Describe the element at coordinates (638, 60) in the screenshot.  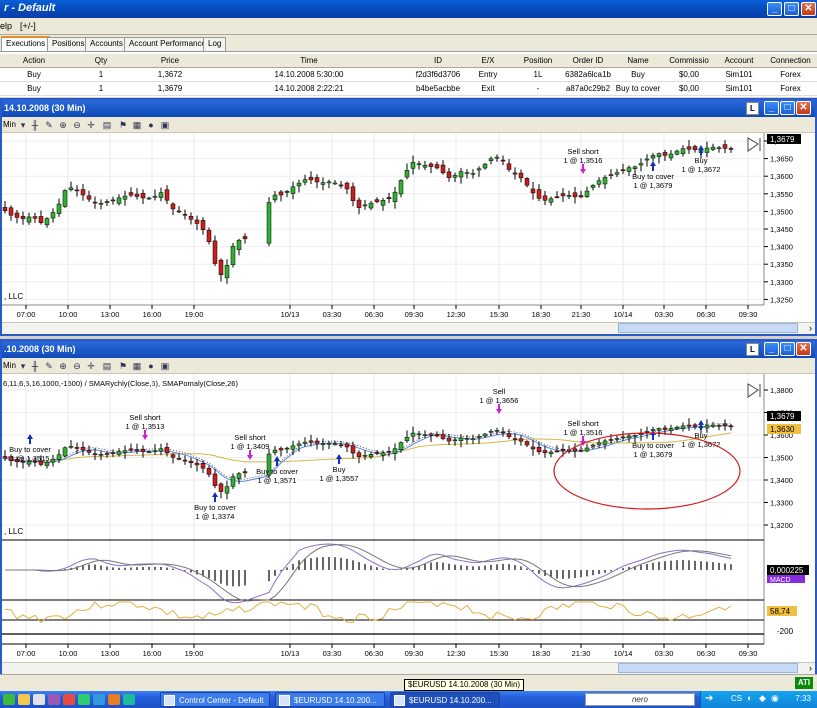
I see `col-name: Name` at that location.